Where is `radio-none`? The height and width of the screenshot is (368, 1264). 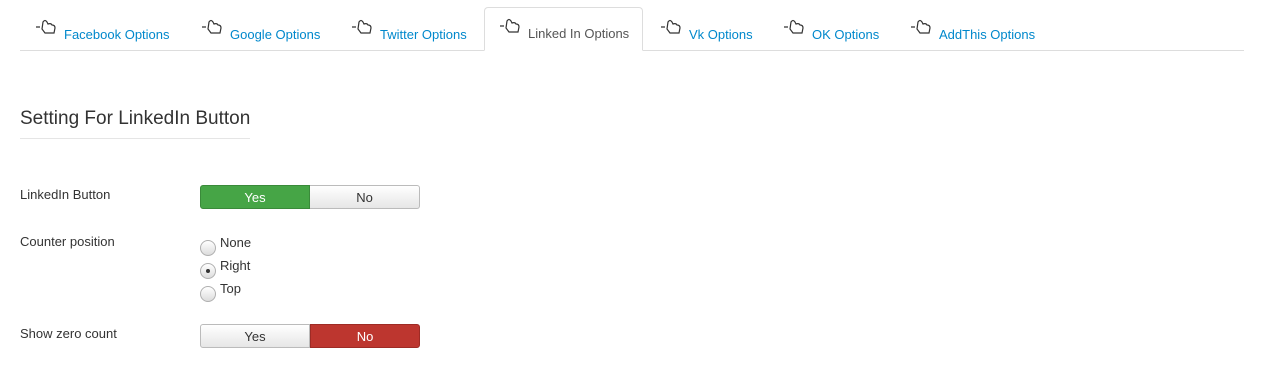
radio-none is located at coordinates (208, 248).